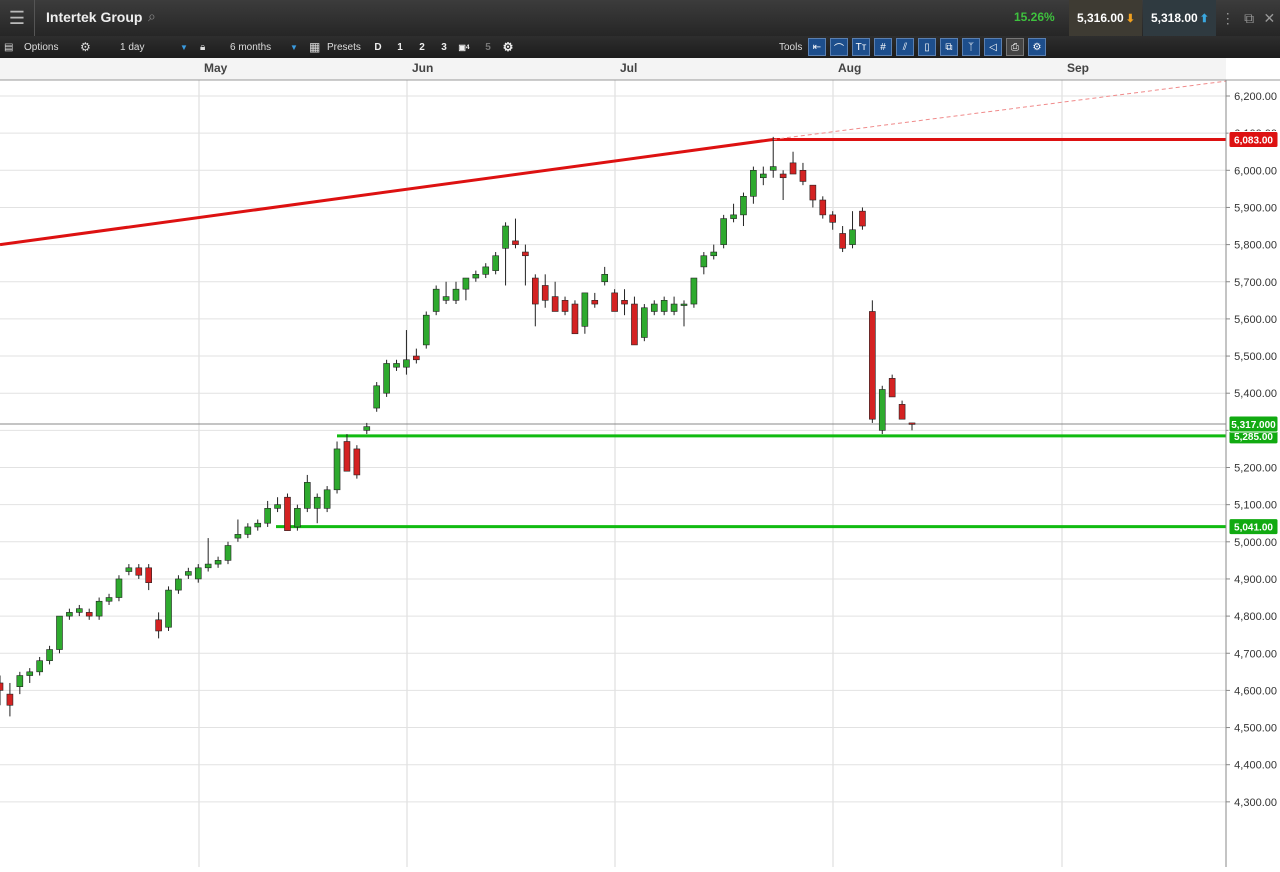 Image resolution: width=1280 pixels, height=872 pixels. I want to click on indicator-icon: ᛉ, so click(971, 47).